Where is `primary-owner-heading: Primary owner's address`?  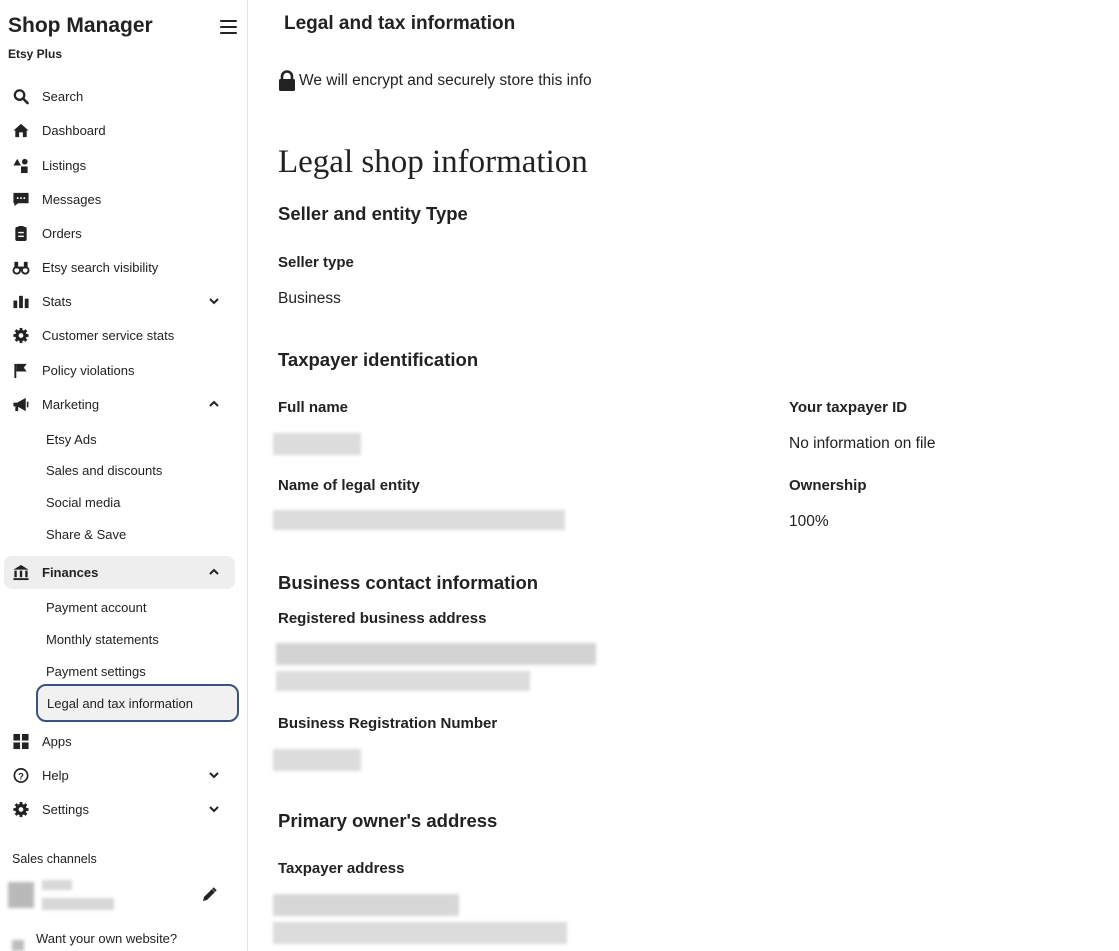 primary-owner-heading: Primary owner's address is located at coordinates (388, 820).